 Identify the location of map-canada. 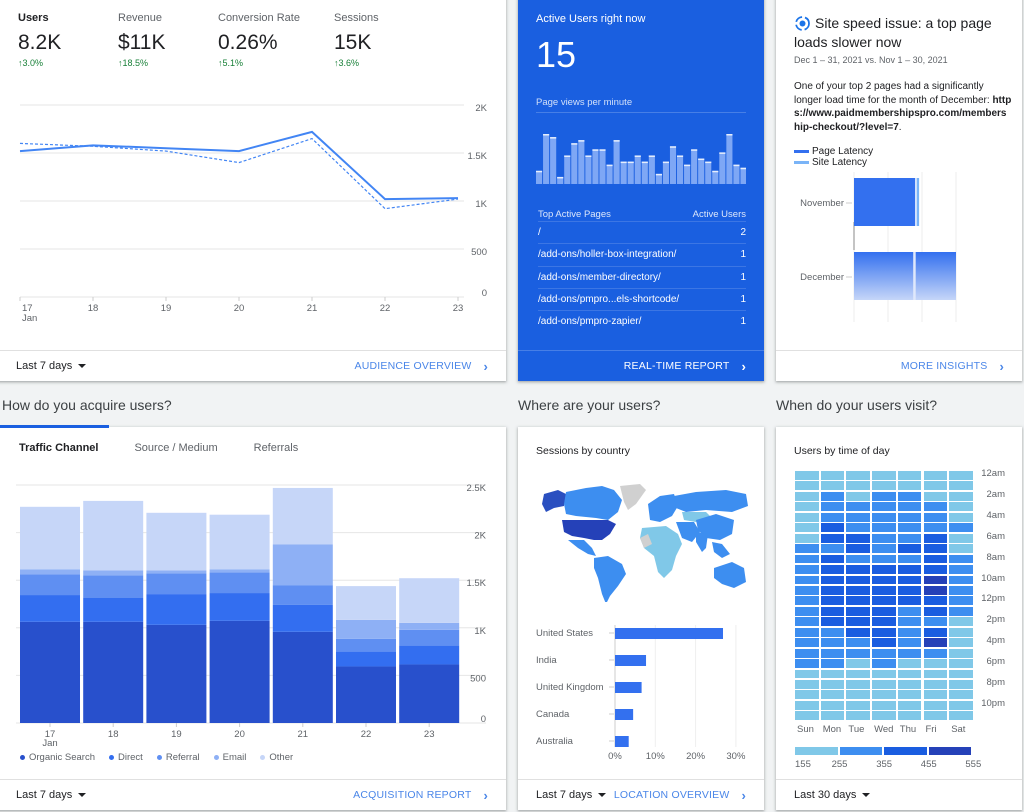
(593, 503).